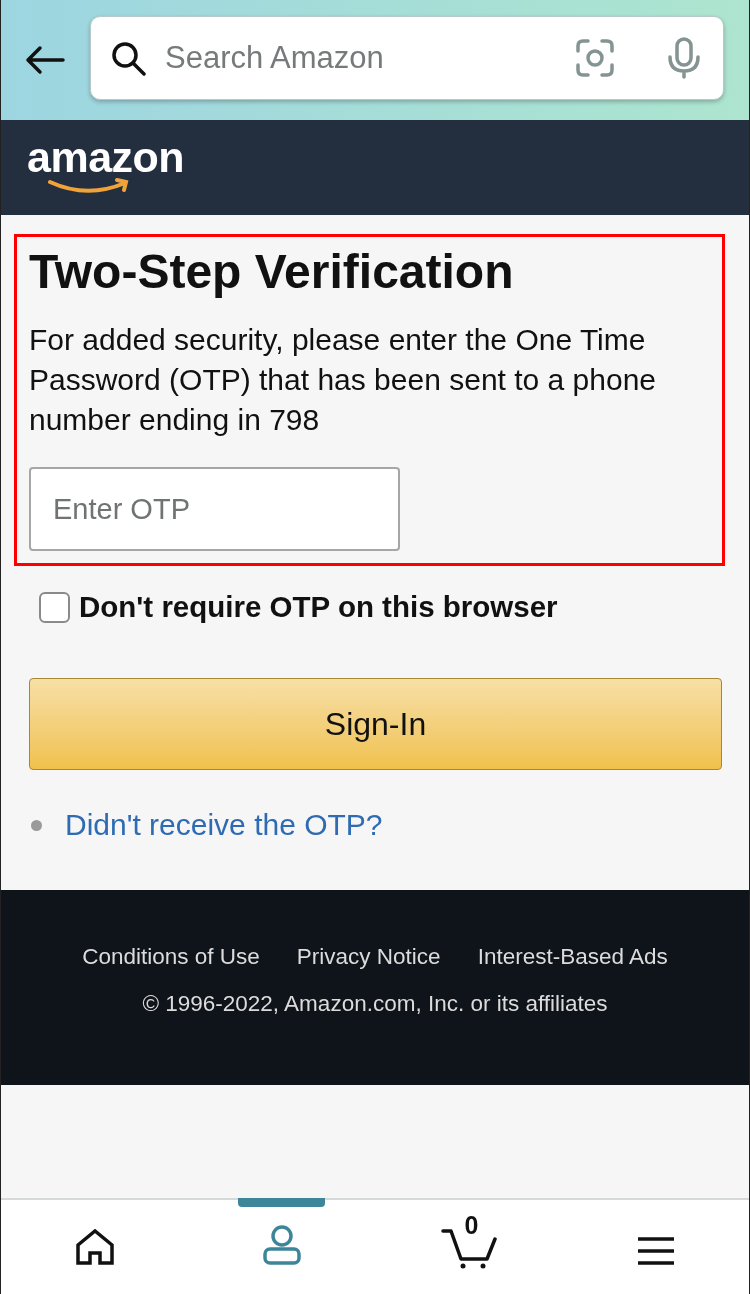  I want to click on logo-wordmark: amazon, so click(106, 156).